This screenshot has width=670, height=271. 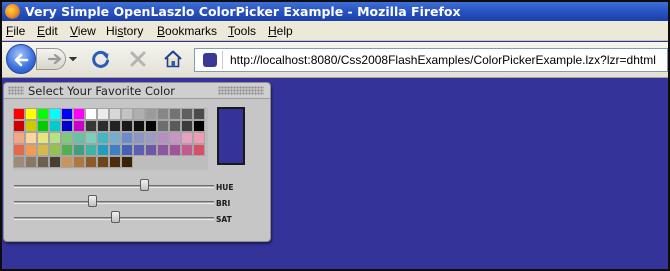 I want to click on saturation-slider-thumb, so click(x=115, y=217).